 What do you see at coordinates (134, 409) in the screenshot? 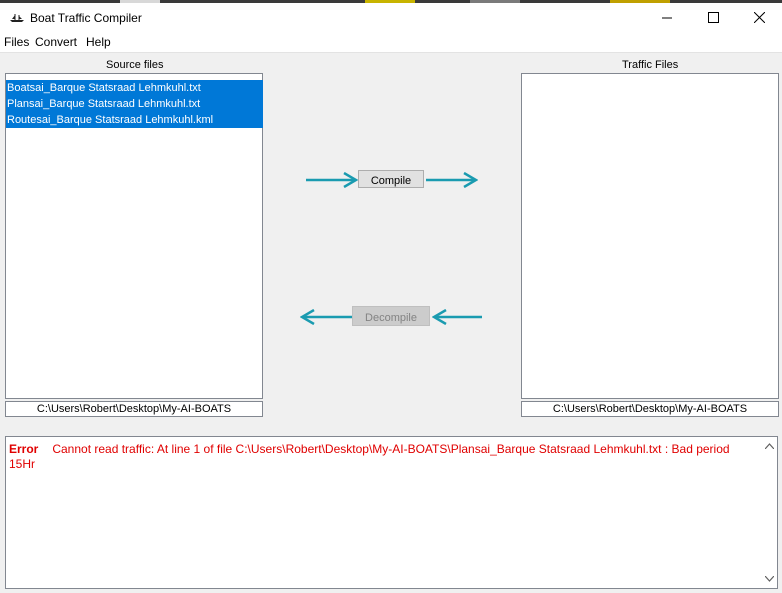
I see `source-path-field: C:\Users\Robert\Desktop\My-AI-BOATS` at bounding box center [134, 409].